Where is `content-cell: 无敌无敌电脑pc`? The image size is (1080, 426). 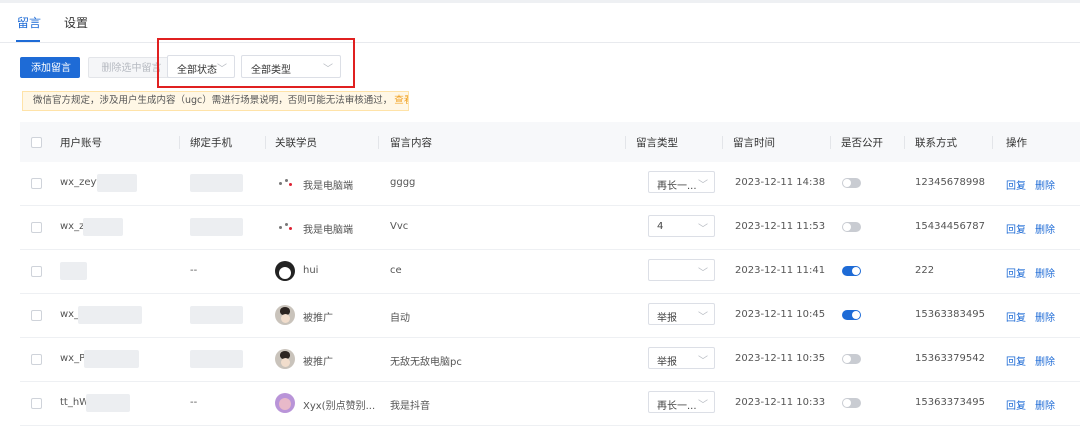
content-cell: 无敌无敌电脑pc is located at coordinates (426, 362).